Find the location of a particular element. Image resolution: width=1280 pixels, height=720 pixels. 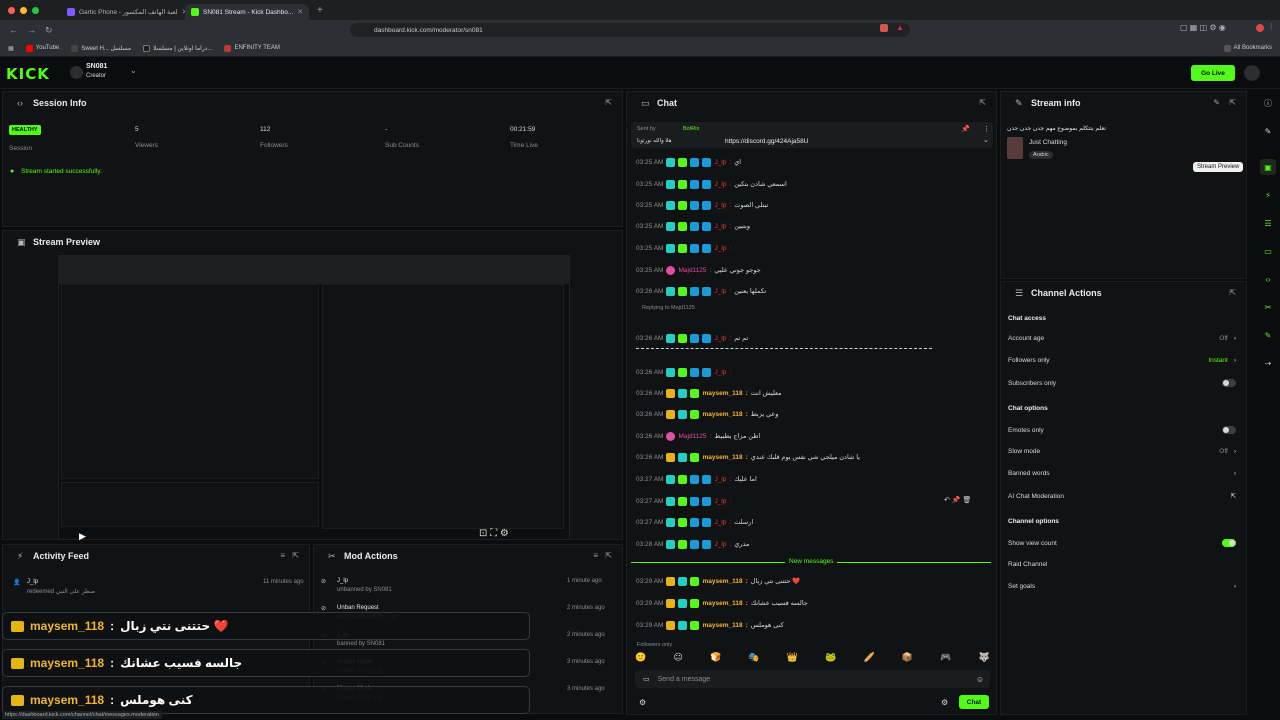

emote-icon: 🙂 is located at coordinates (640, 660).